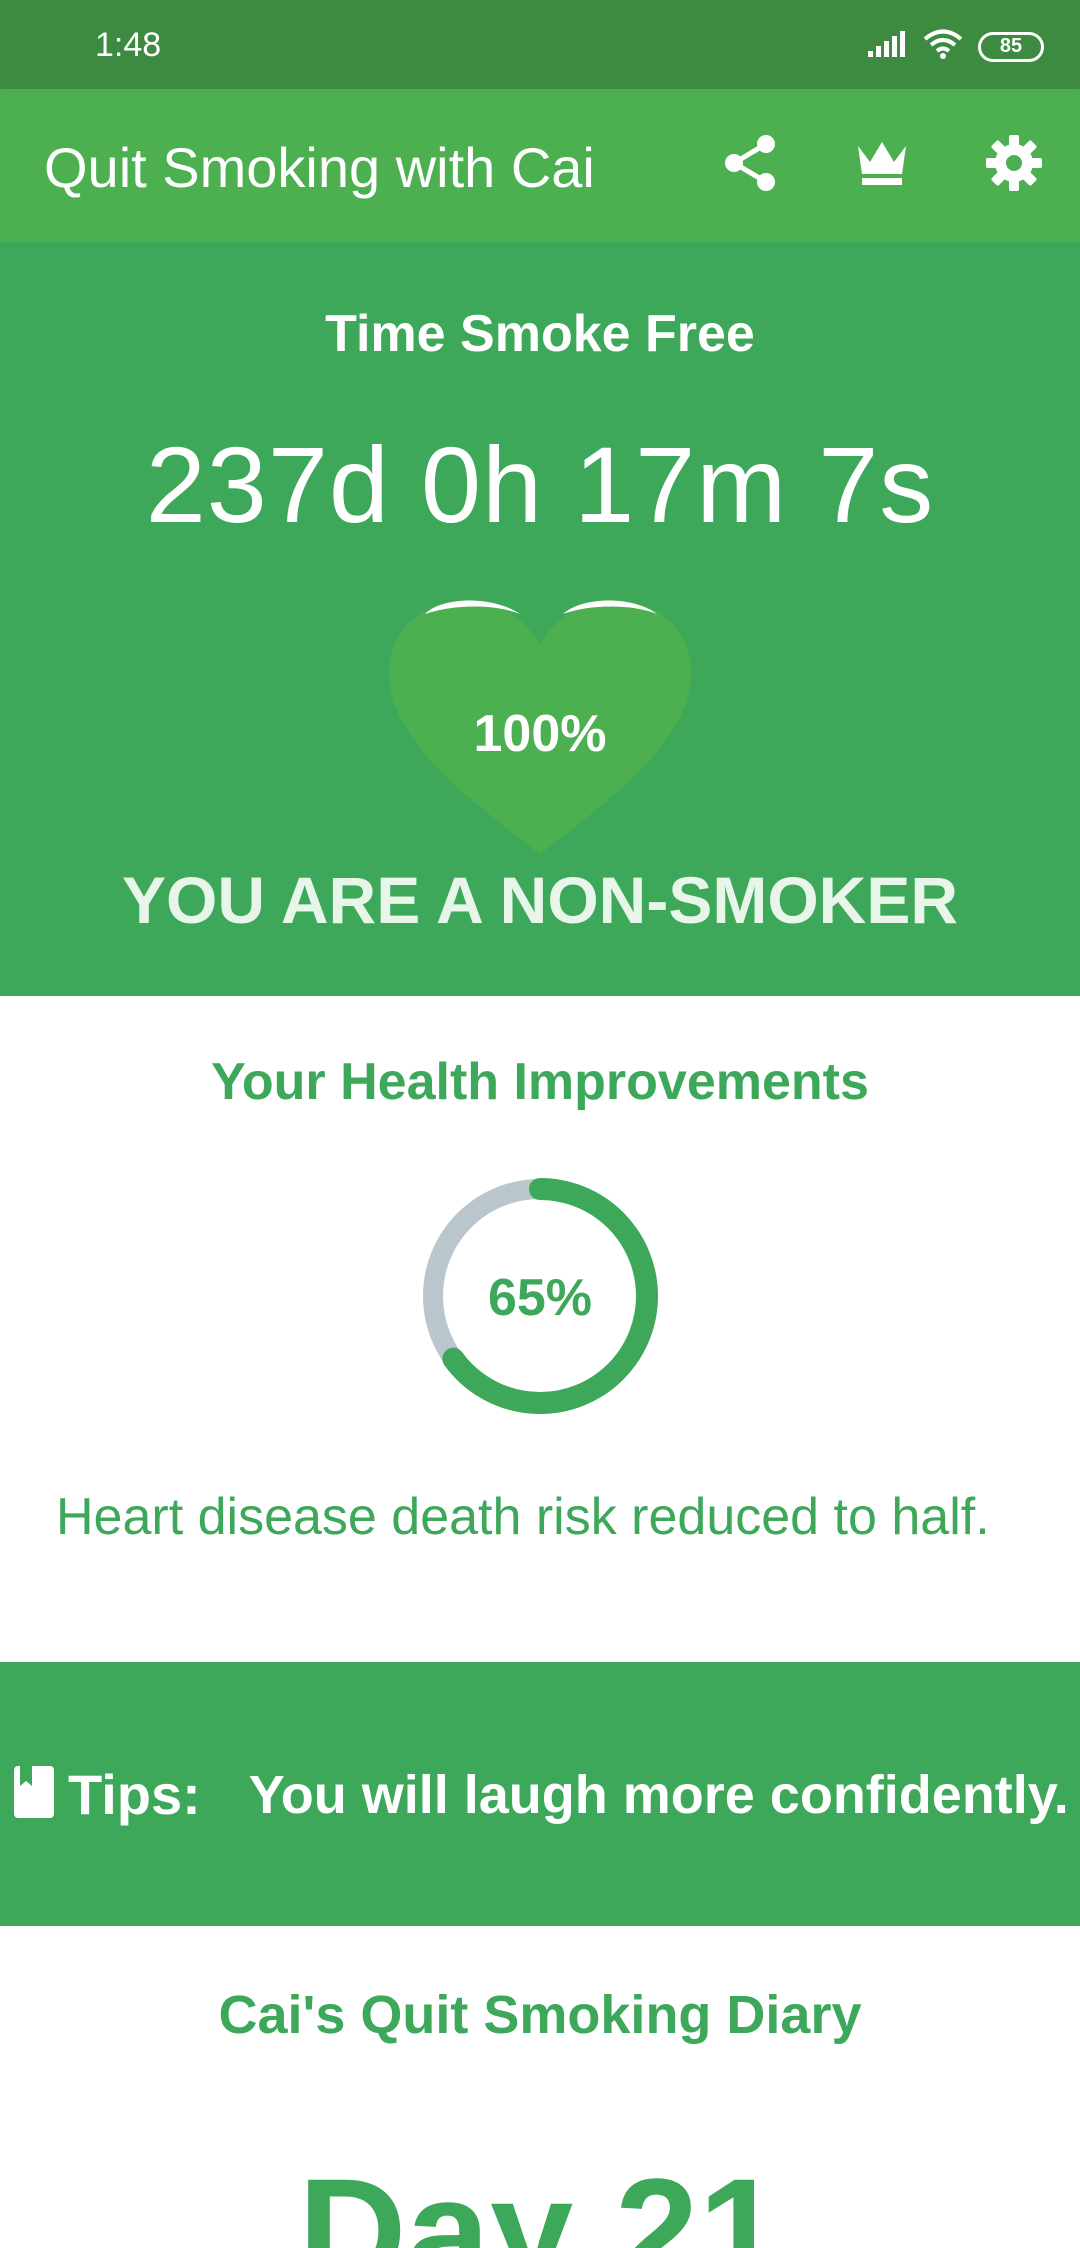 This screenshot has height=2248, width=1080. What do you see at coordinates (319, 167) in the screenshot?
I see `app-title: Quit Smoking with Cai` at bounding box center [319, 167].